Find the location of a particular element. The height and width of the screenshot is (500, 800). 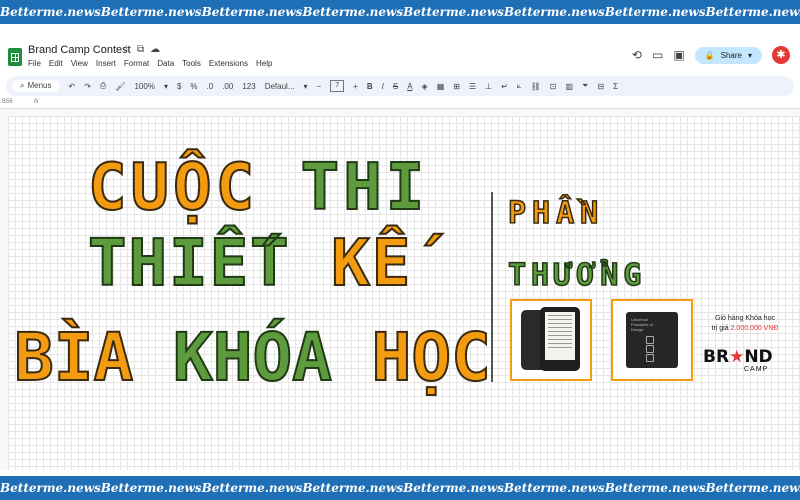

book-device-image: Universal Principles of Design is located at coordinates (652, 340).